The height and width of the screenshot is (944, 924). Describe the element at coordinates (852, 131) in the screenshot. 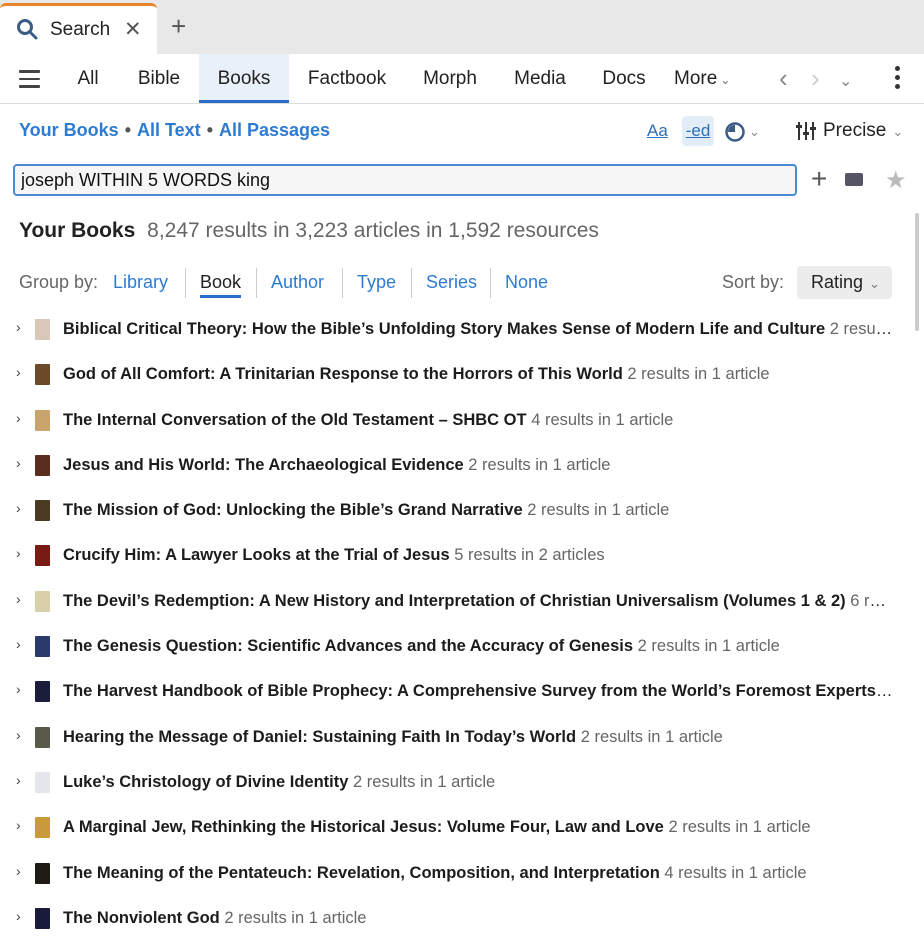

I see `precise-dropdown: Precise ⌄` at that location.